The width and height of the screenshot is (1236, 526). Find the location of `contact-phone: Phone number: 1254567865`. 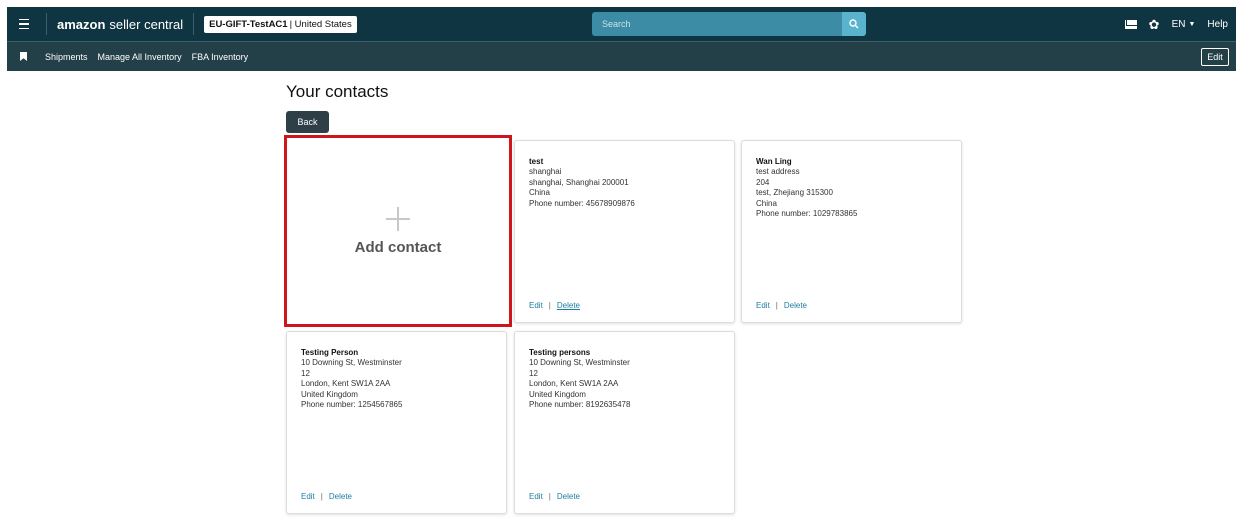

contact-phone: Phone number: 1254567865 is located at coordinates (352, 404).